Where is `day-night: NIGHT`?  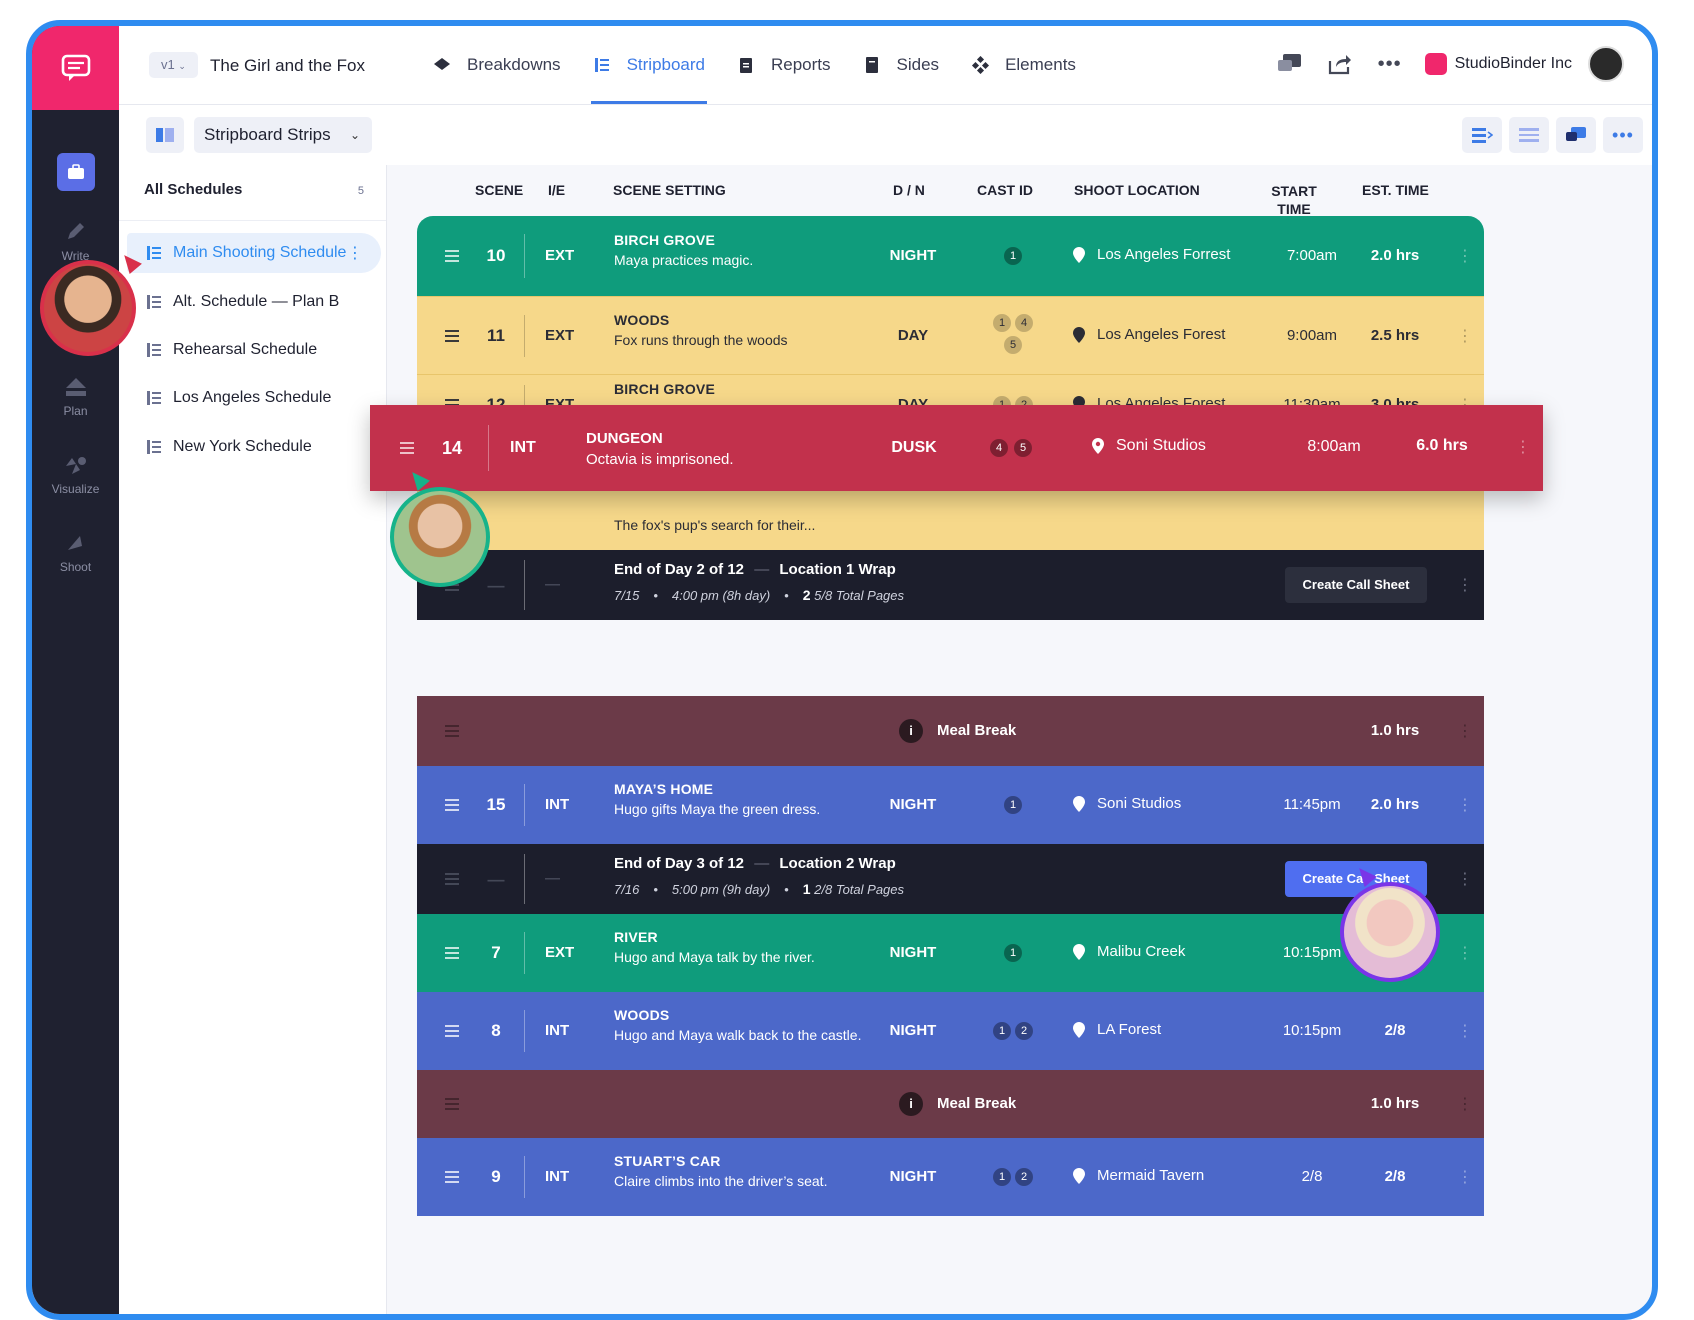
day-night: NIGHT is located at coordinates (913, 1030).